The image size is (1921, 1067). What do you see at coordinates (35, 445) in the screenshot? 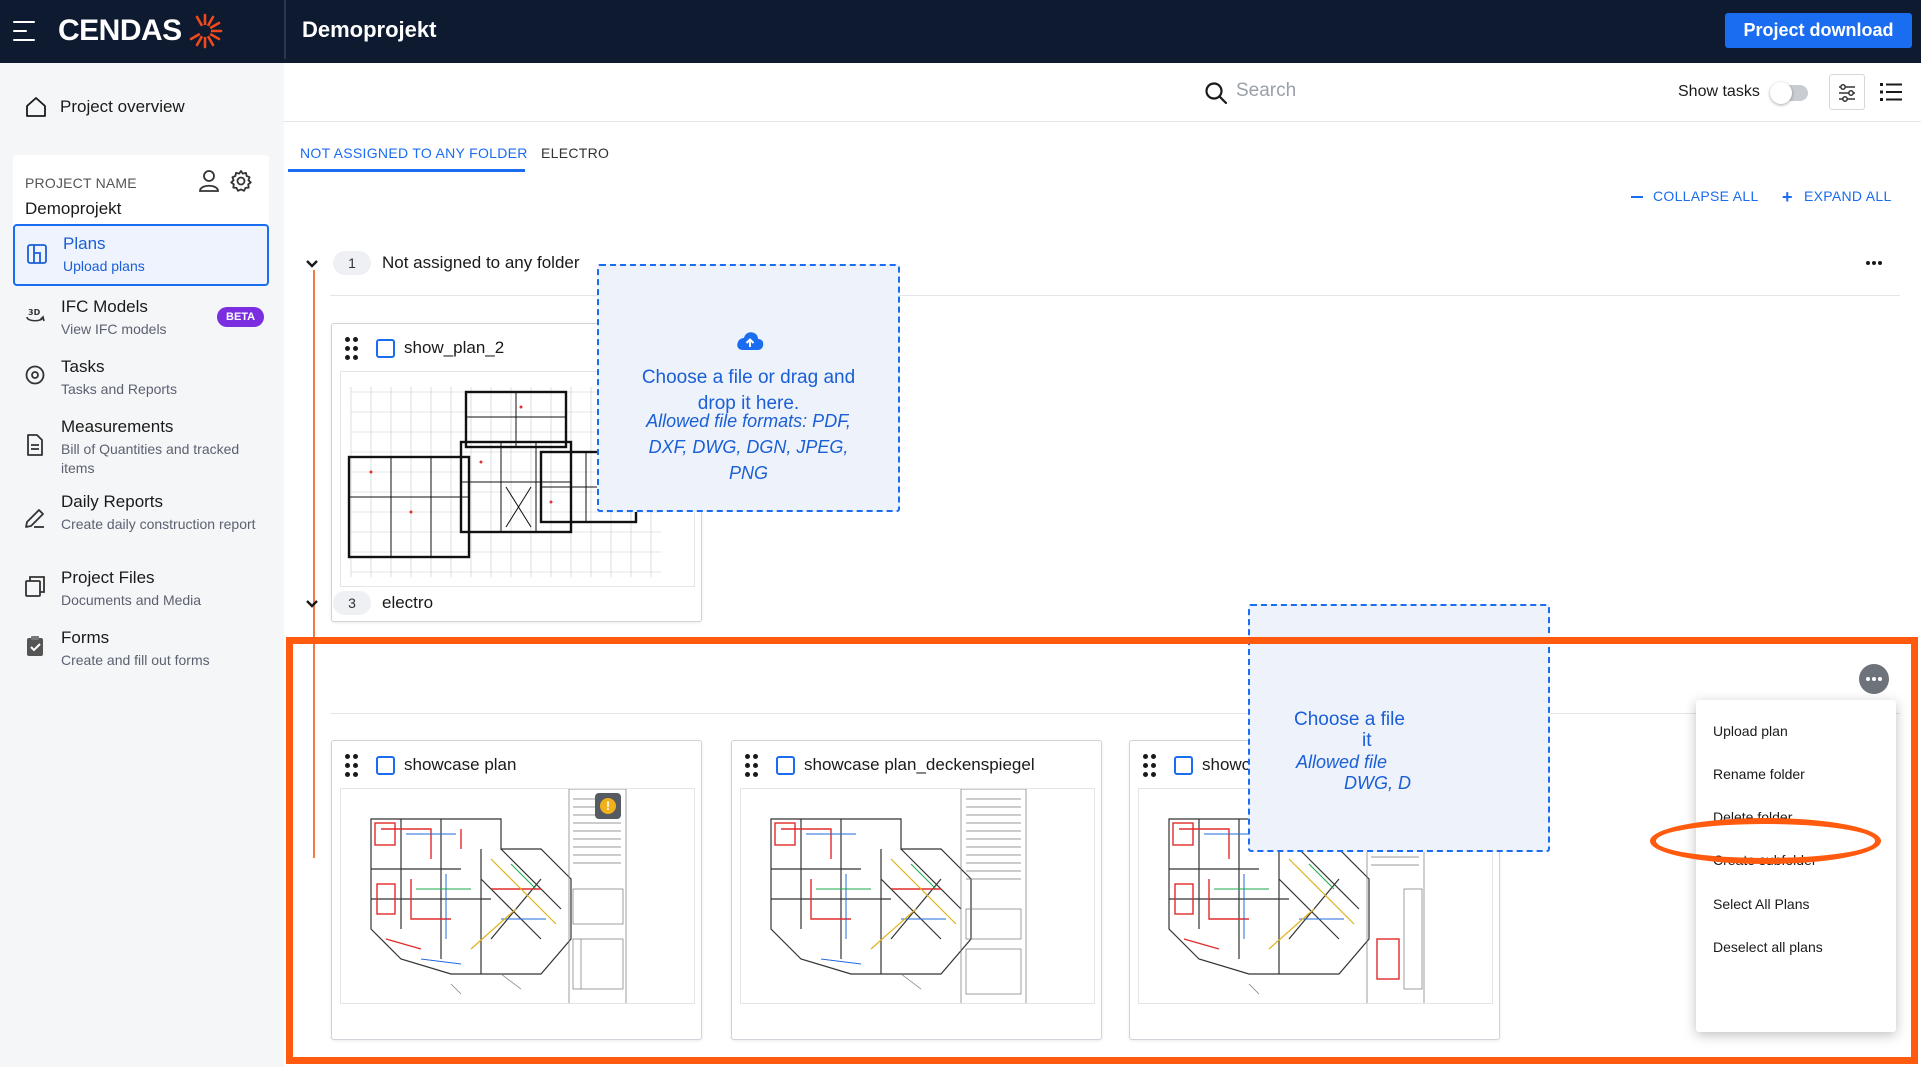
I see `document-icon` at bounding box center [35, 445].